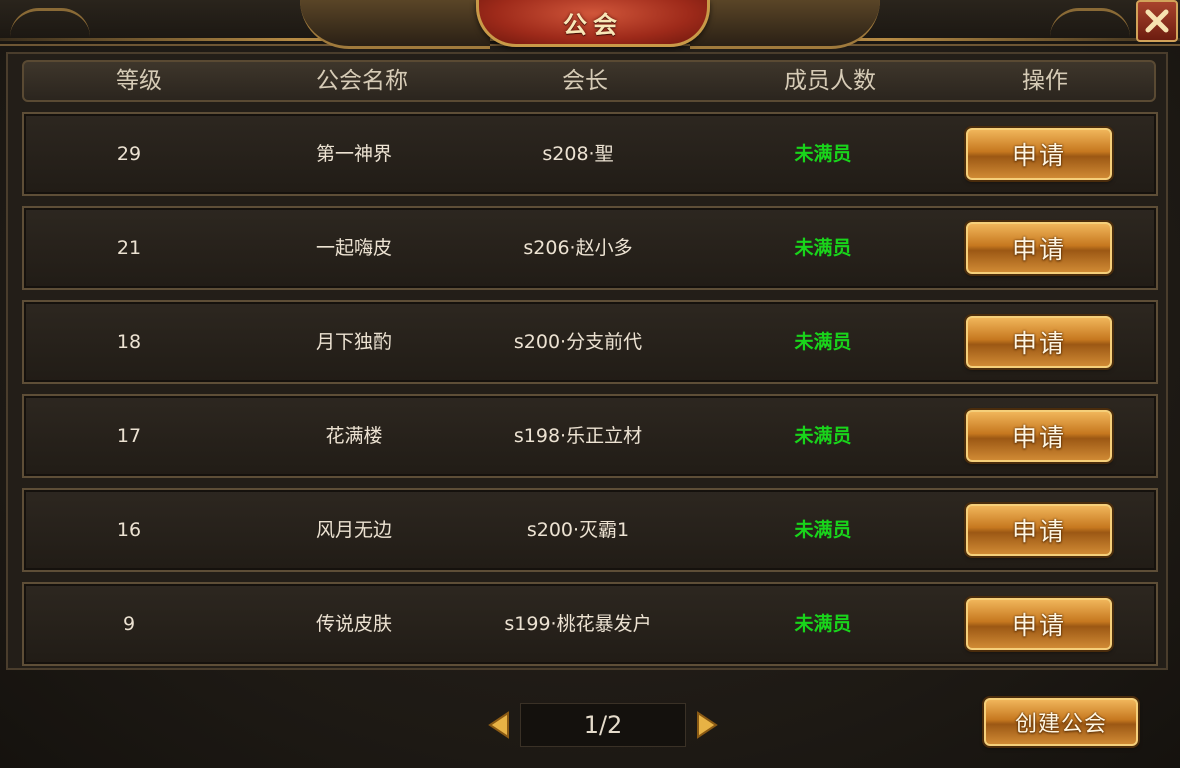  I want to click on guild-level: 9, so click(129, 624).